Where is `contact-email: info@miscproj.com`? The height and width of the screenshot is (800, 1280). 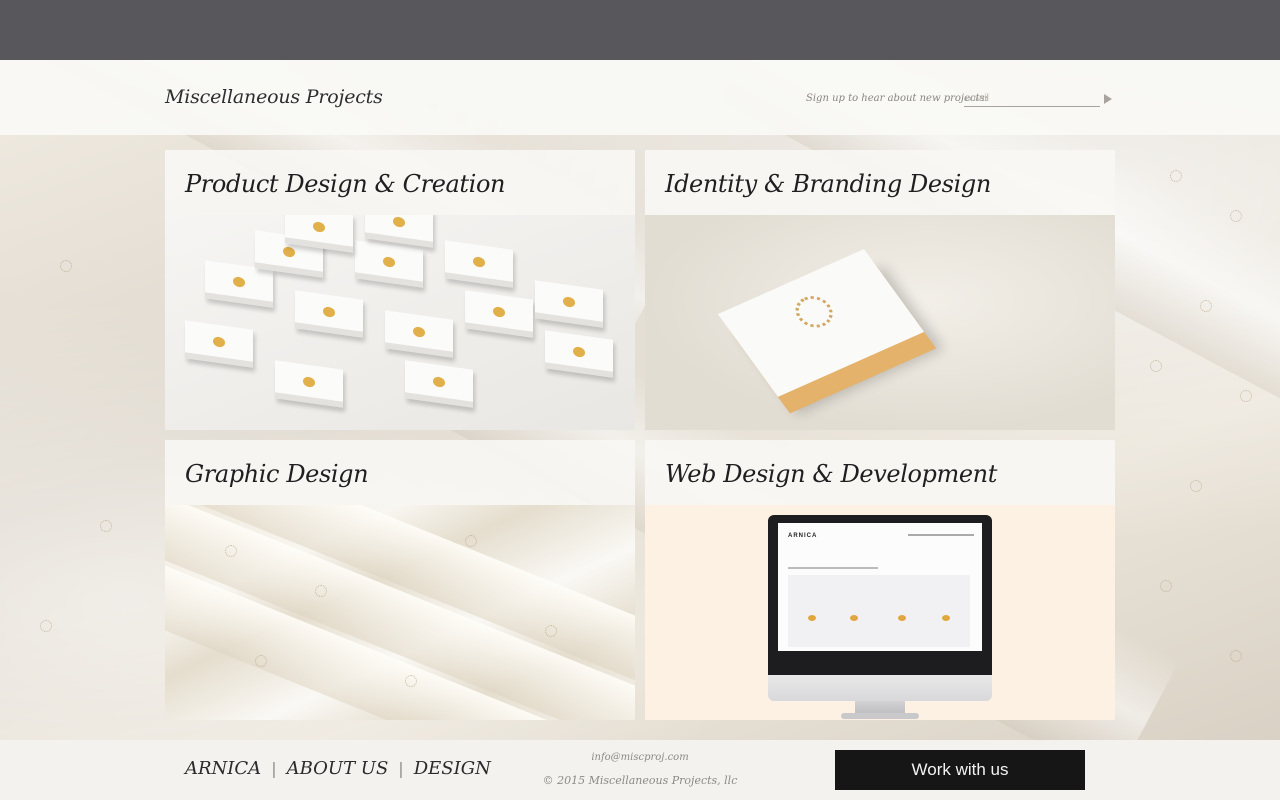 contact-email: info@miscproj.com is located at coordinates (640, 757).